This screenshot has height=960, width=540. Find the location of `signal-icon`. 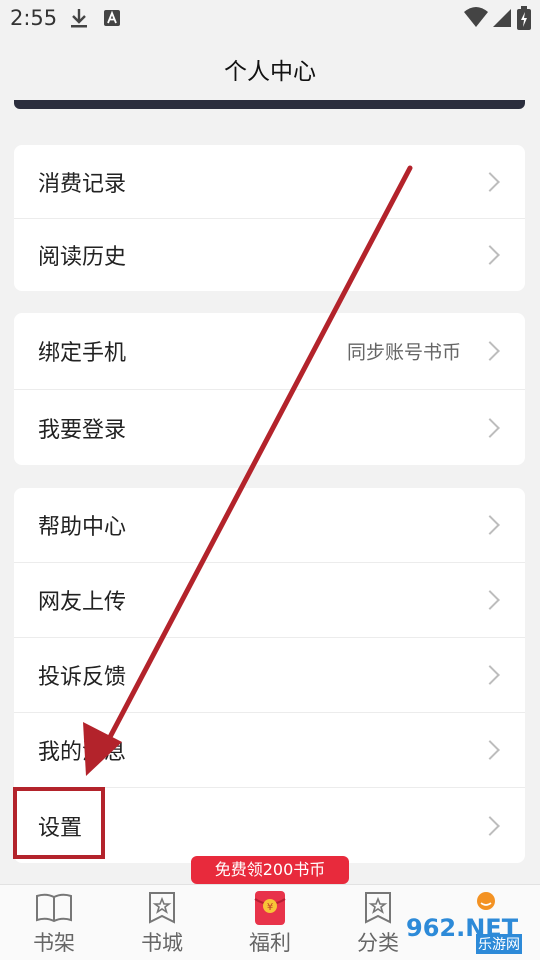

signal-icon is located at coordinates (502, 18).